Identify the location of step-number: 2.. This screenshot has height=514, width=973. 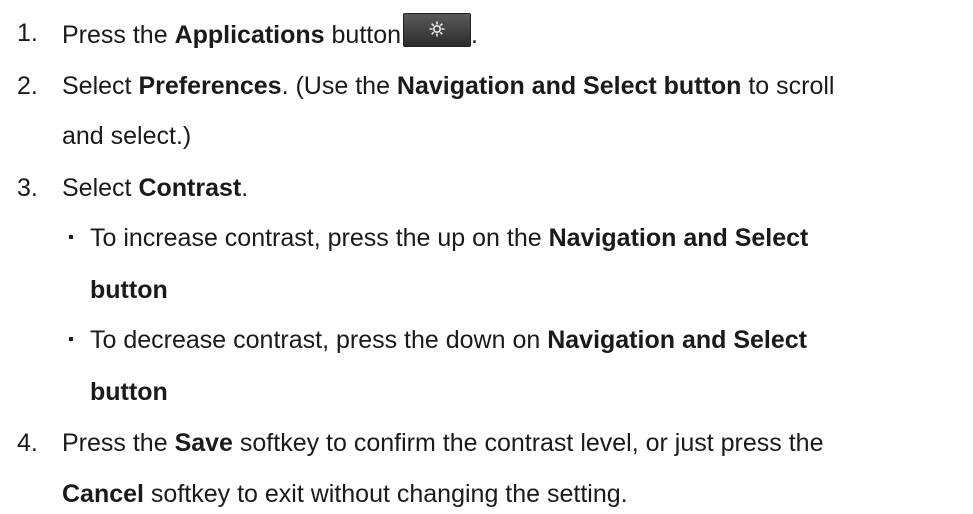
(27, 86).